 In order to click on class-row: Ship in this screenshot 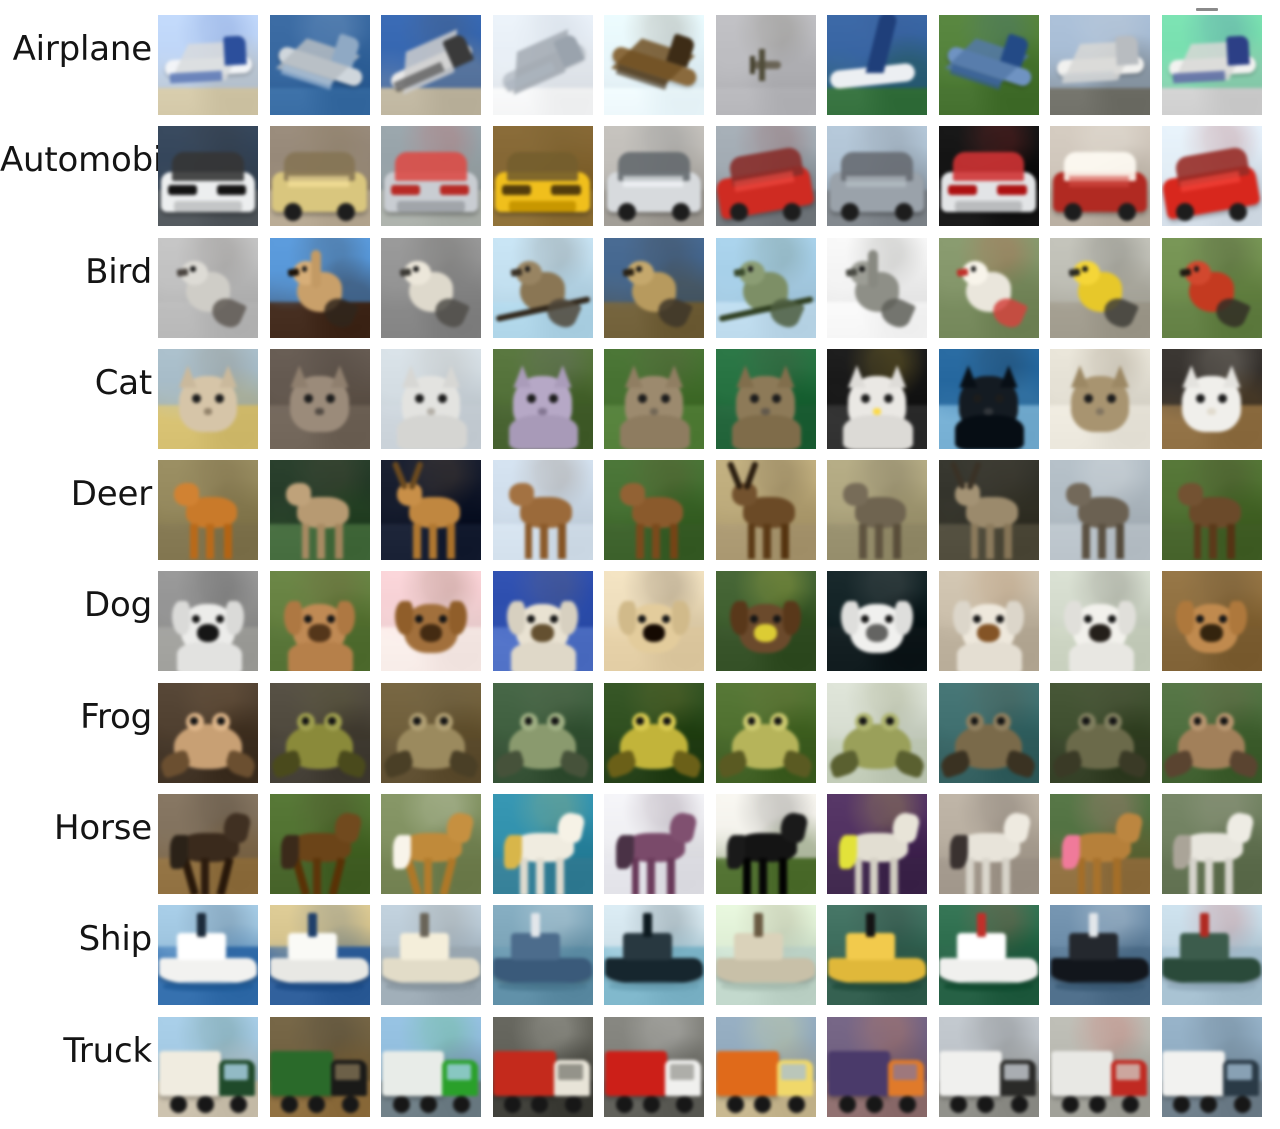, I will do `click(640, 948)`.